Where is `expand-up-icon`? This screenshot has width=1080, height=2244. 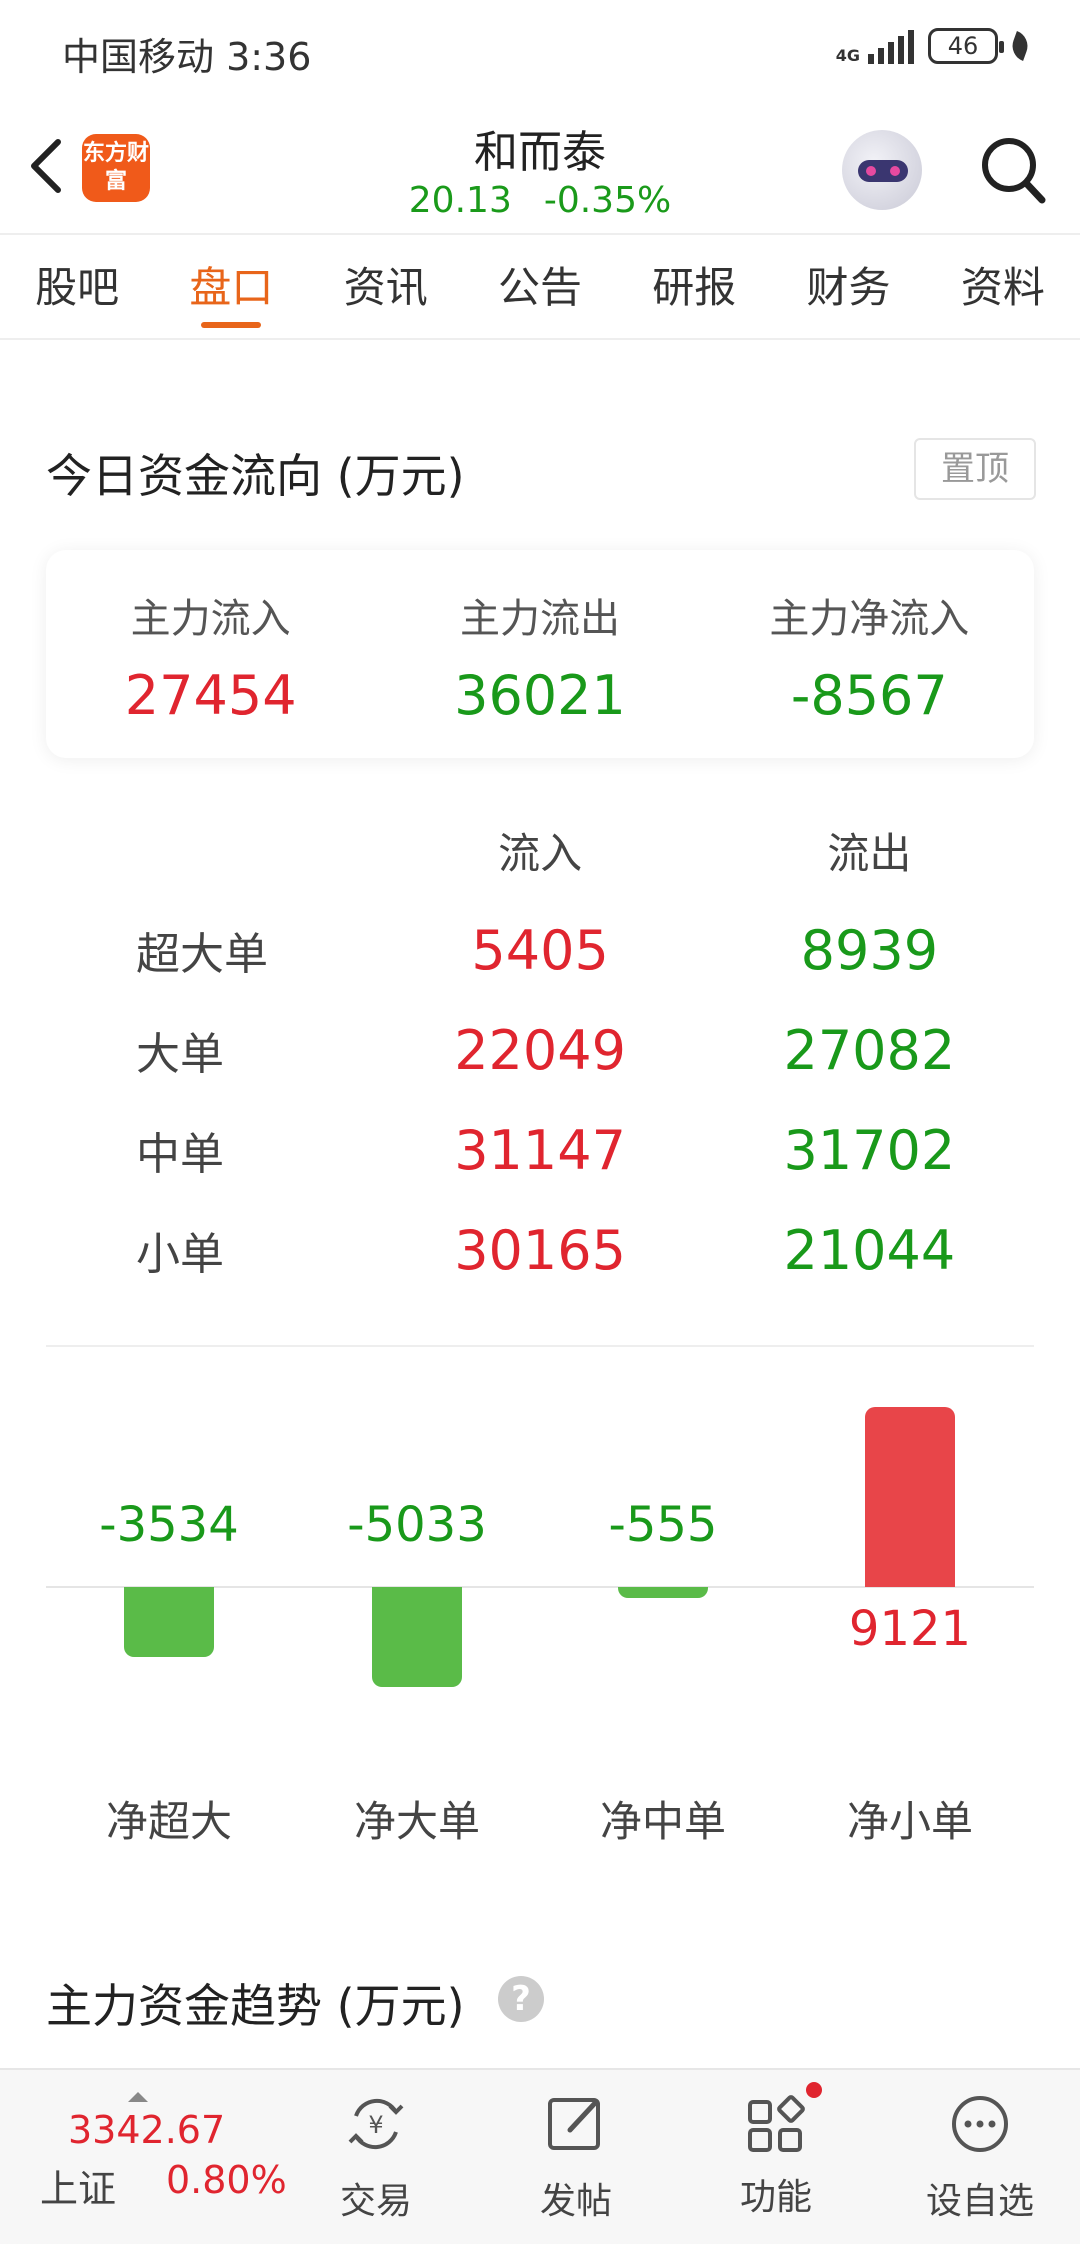 expand-up-icon is located at coordinates (138, 2097).